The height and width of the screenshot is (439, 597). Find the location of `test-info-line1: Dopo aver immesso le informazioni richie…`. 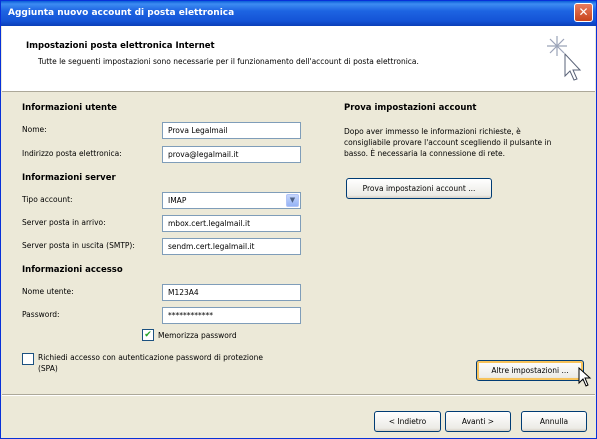

test-info-line1: Dopo aver immesso le informazioni richie… is located at coordinates (432, 131).